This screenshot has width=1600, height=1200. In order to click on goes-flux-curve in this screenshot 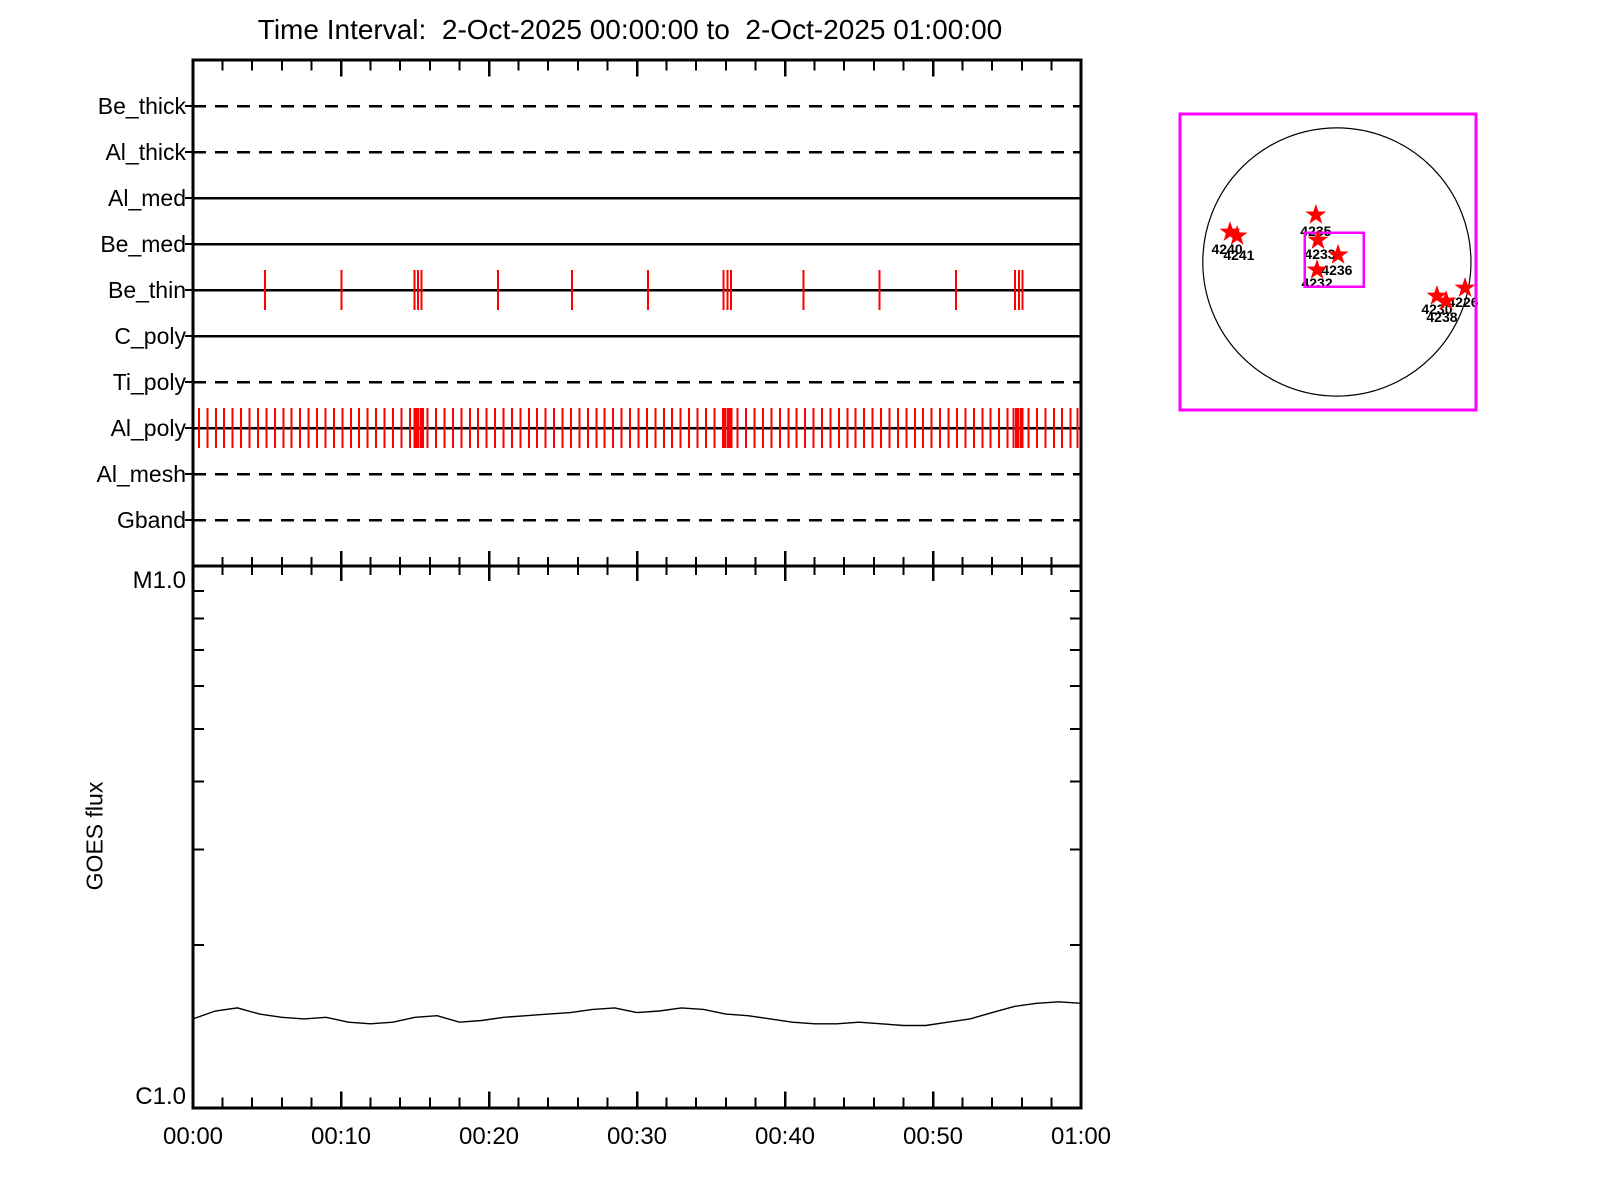, I will do `click(637, 1014)`.